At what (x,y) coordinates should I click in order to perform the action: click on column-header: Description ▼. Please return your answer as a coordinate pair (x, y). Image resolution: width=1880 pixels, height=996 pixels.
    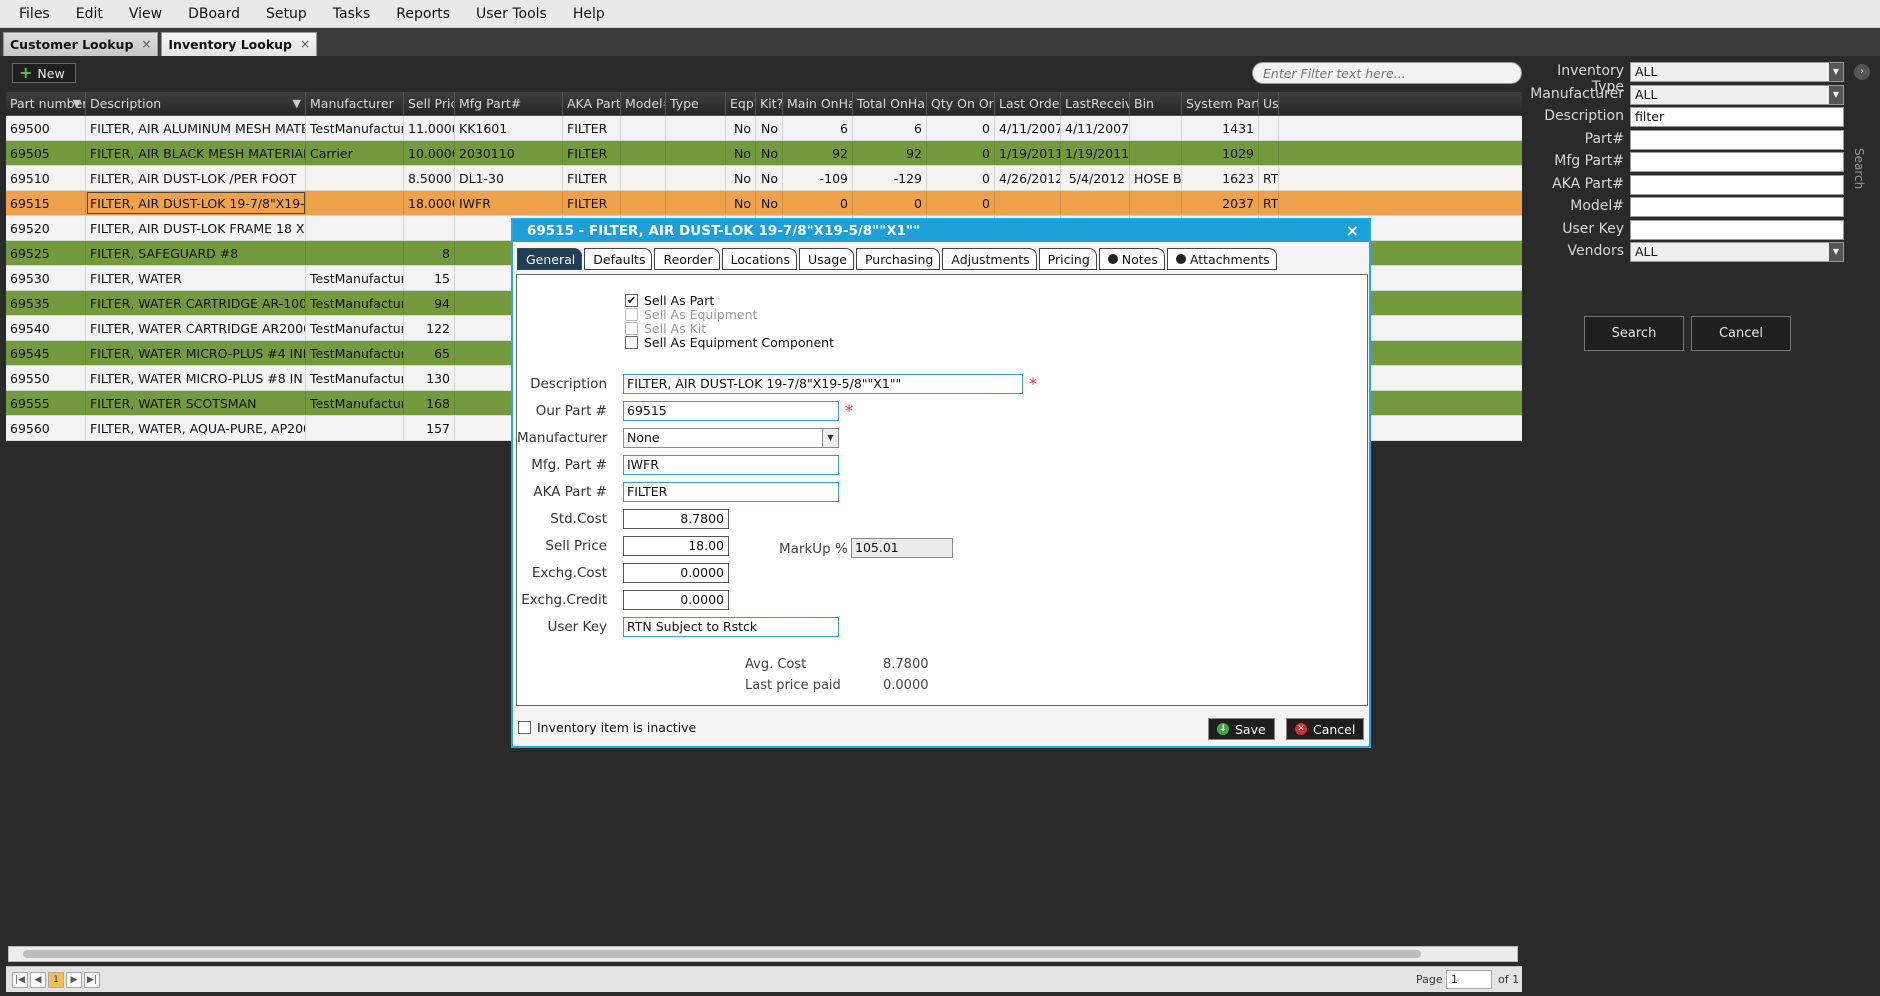
    Looking at the image, I should click on (196, 103).